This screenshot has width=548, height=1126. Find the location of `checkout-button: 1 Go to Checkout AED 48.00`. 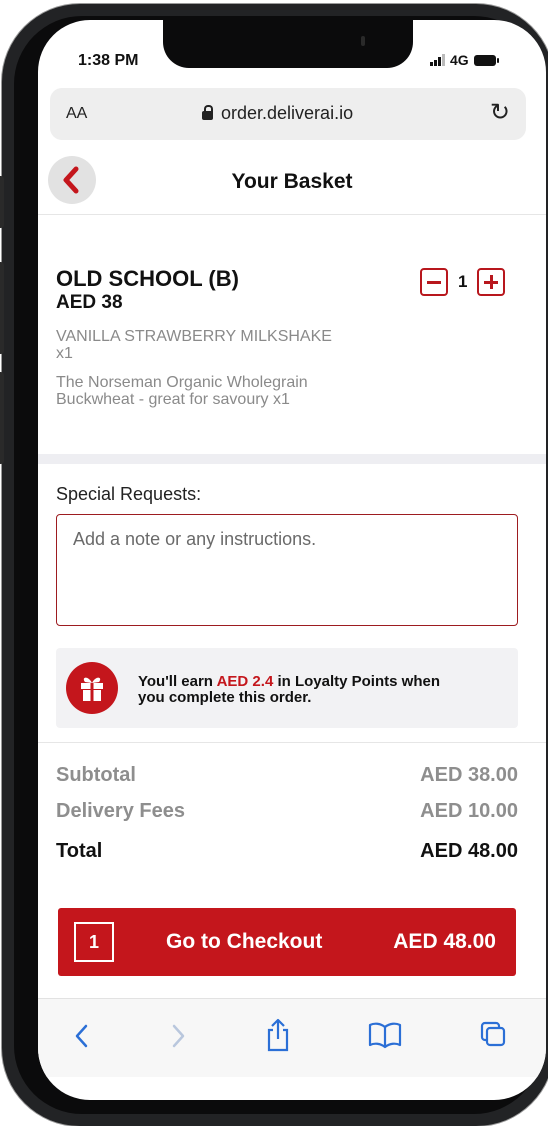

checkout-button: 1 Go to Checkout AED 48.00 is located at coordinates (287, 942).